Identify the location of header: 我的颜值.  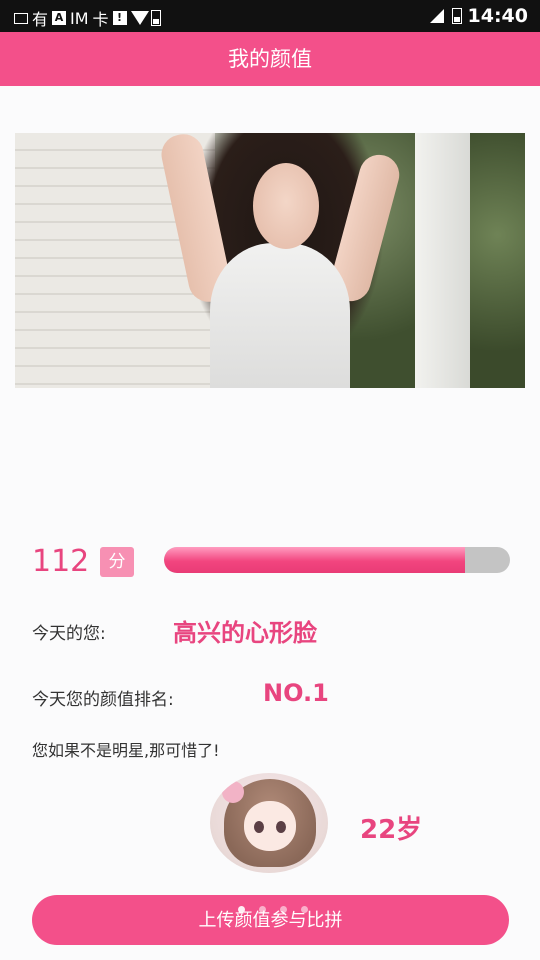
(270, 59).